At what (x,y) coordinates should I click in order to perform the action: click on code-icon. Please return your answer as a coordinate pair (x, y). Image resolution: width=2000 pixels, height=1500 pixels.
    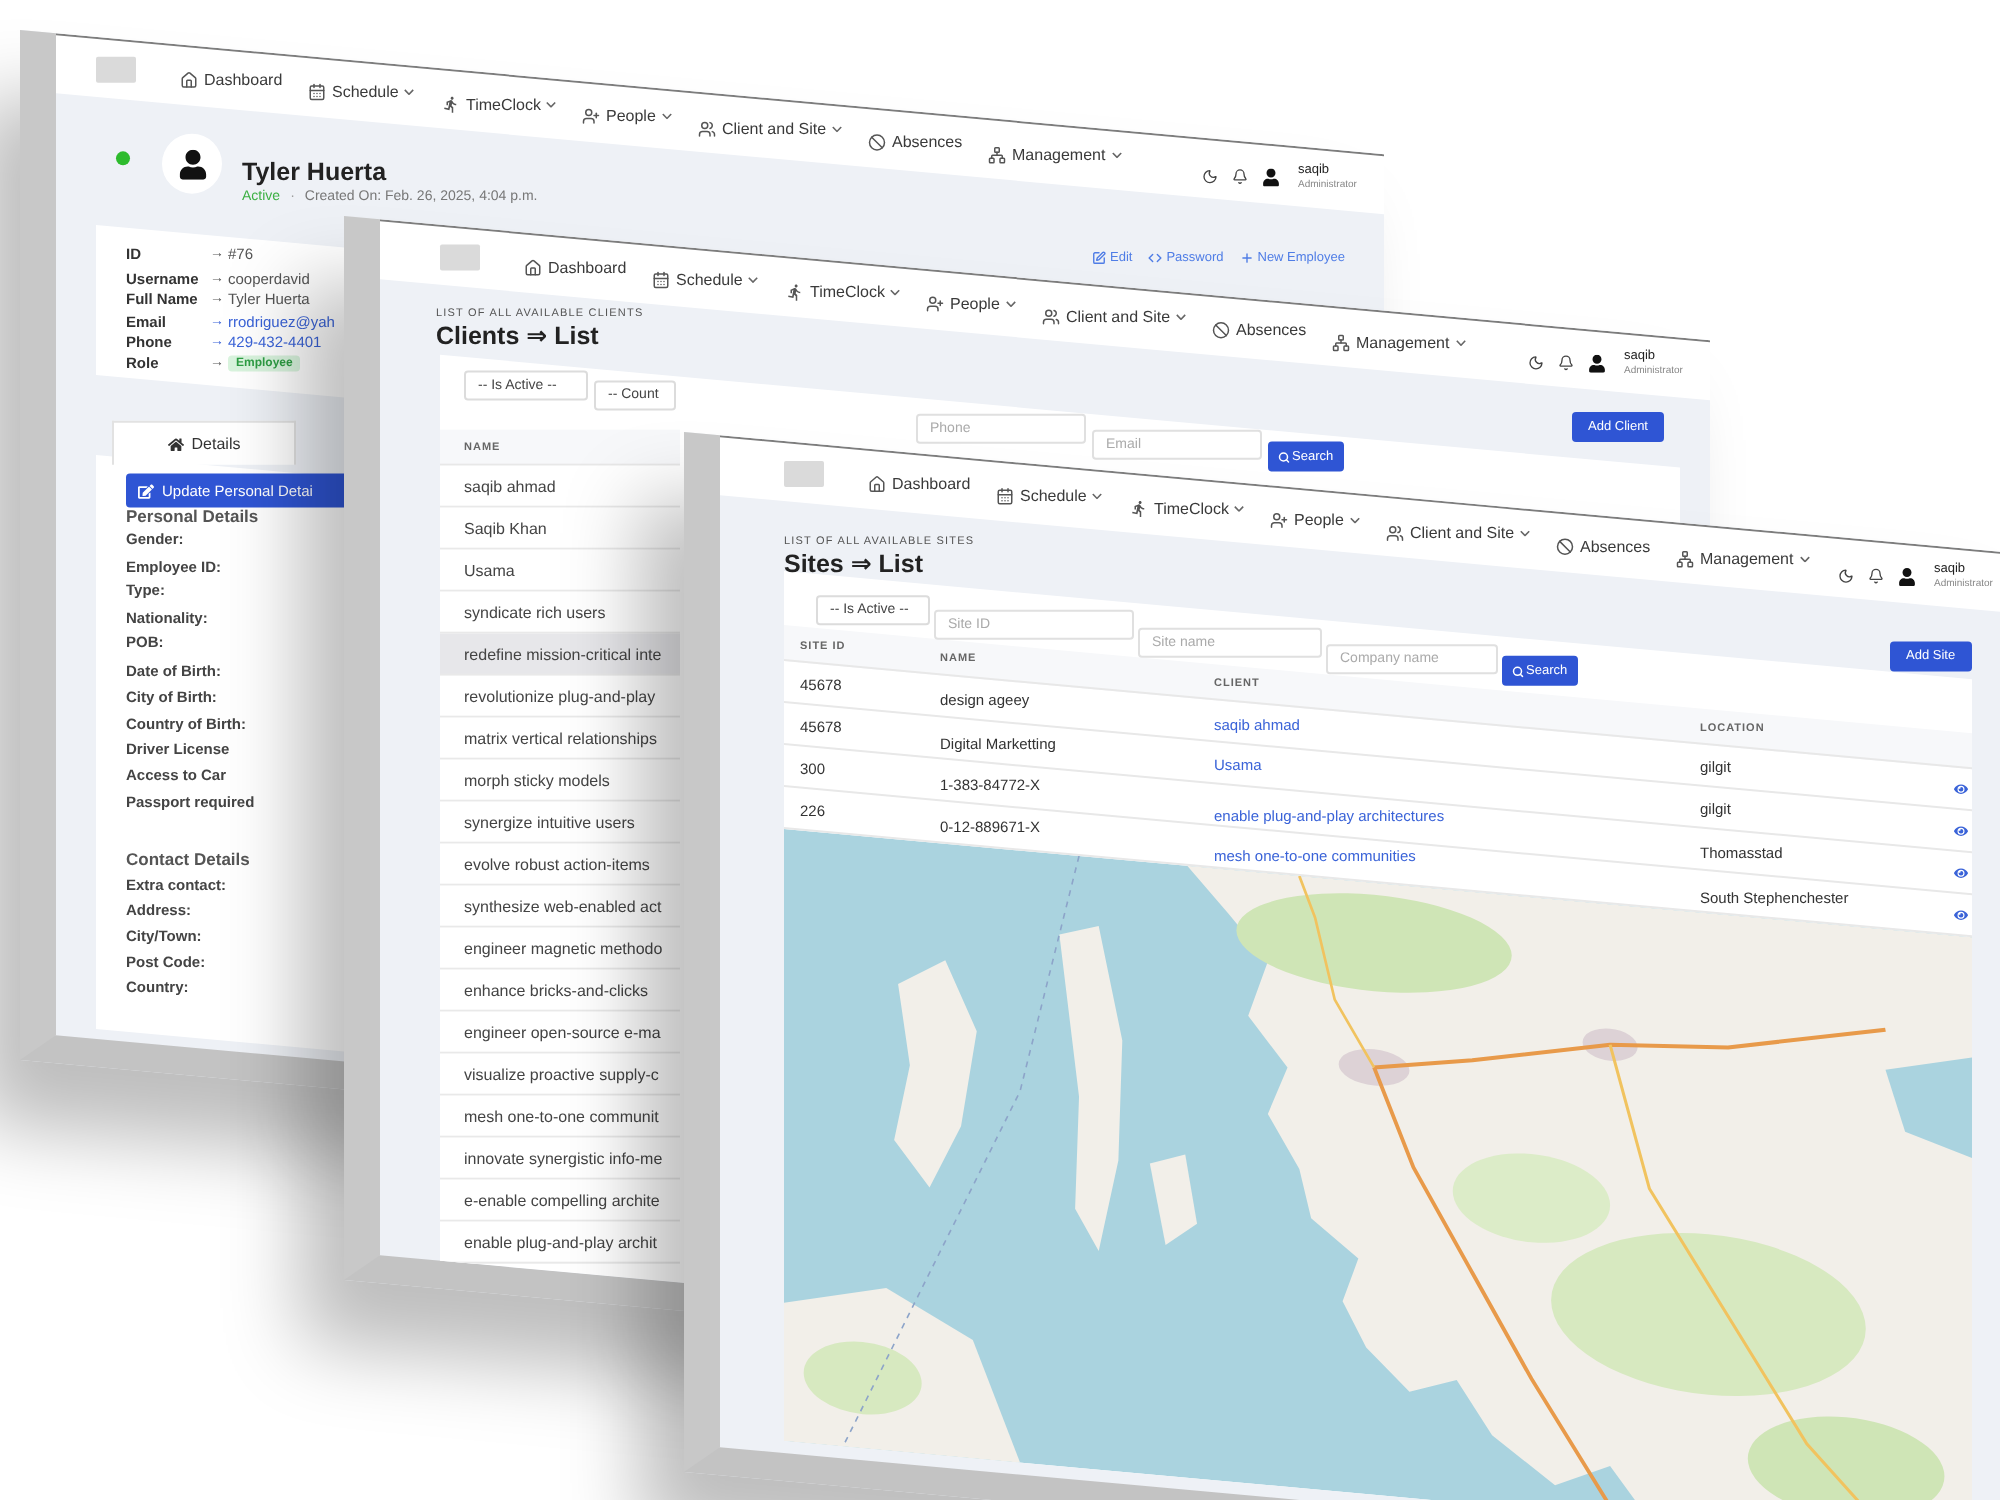
    Looking at the image, I should click on (1154, 257).